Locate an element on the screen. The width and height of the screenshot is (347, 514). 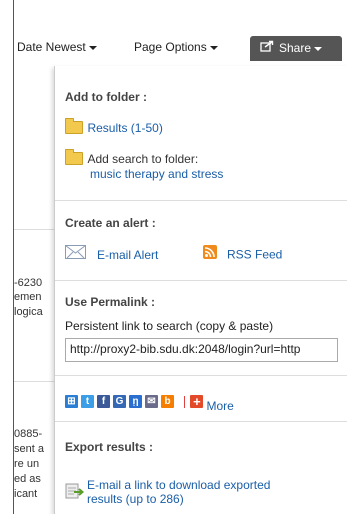
result-fragment: logica is located at coordinates (28, 312).